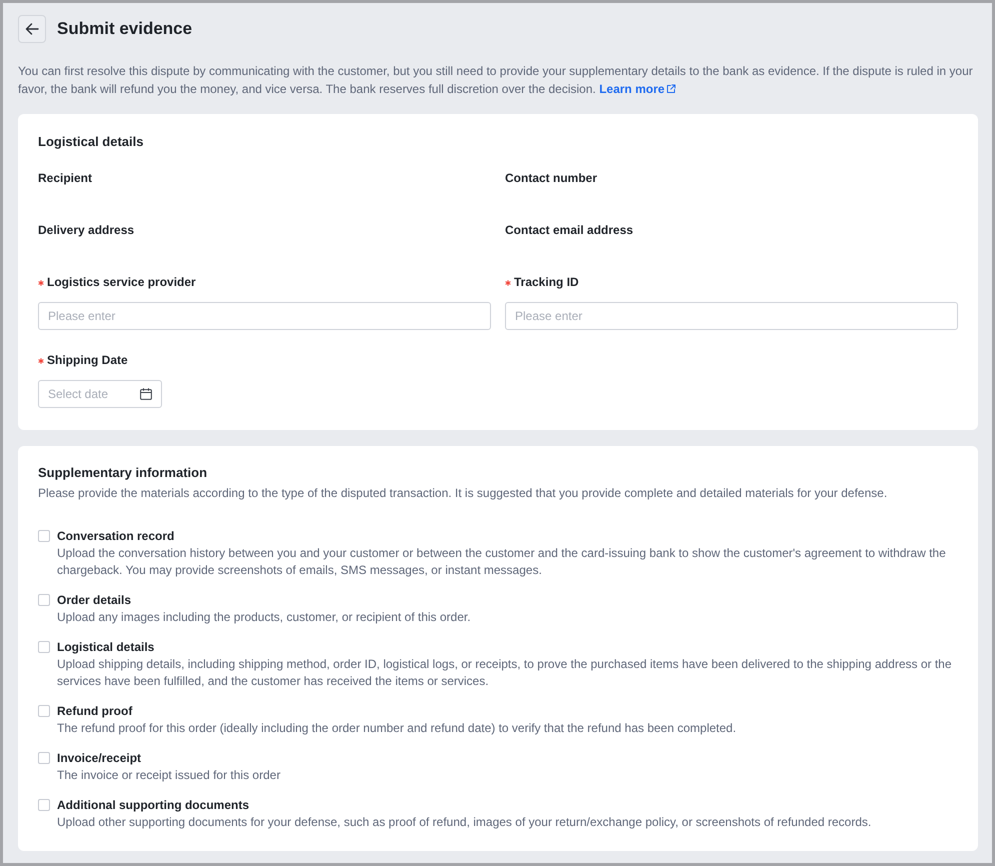 The image size is (995, 866). Describe the element at coordinates (99, 758) in the screenshot. I see `option-label: Invoice/receipt` at that location.